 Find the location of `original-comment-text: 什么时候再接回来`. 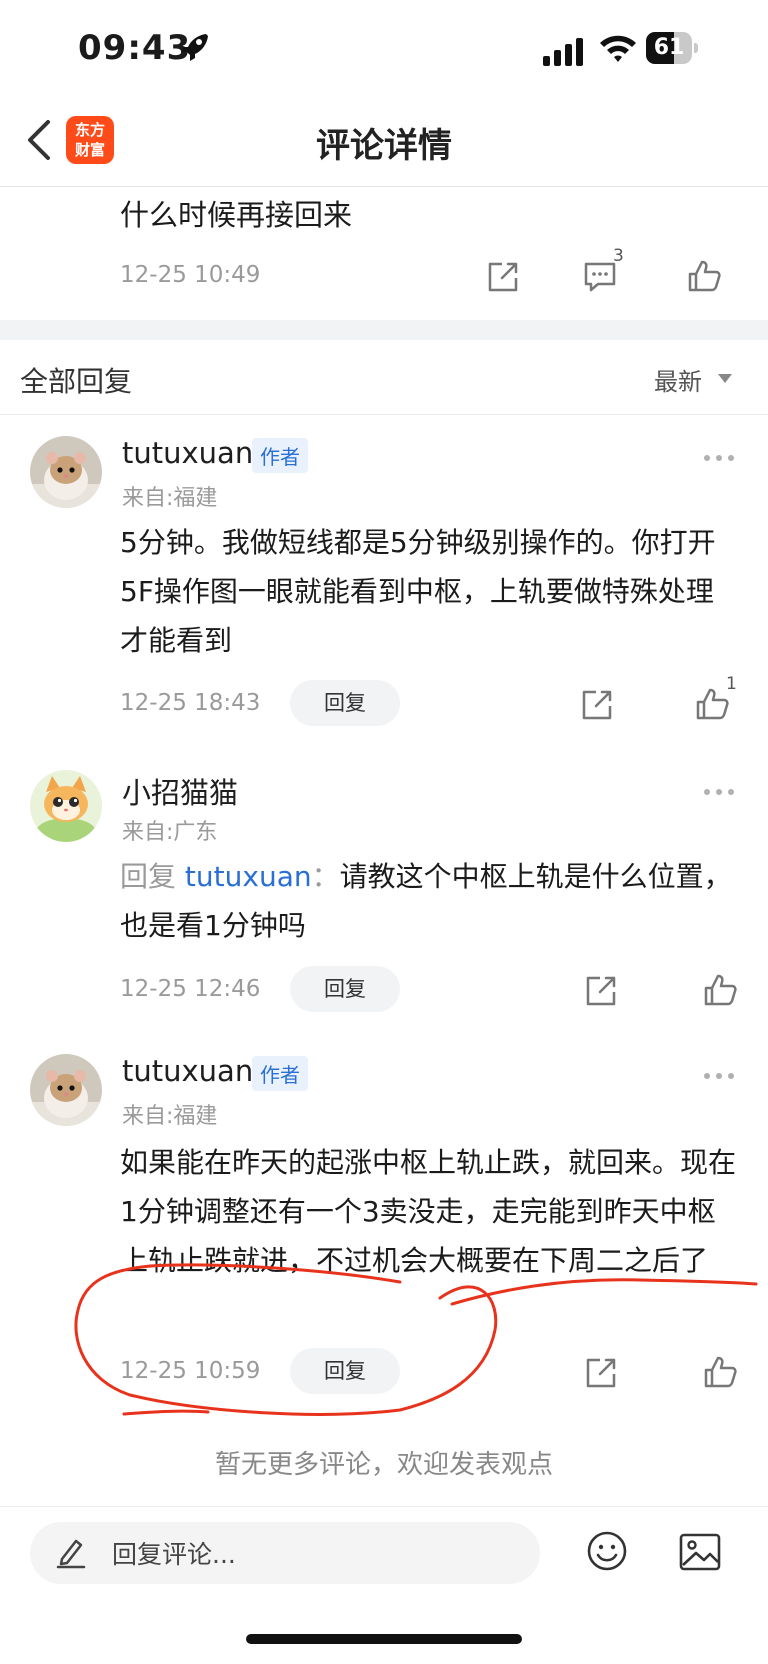

original-comment-text: 什么时候再接回来 is located at coordinates (236, 215).